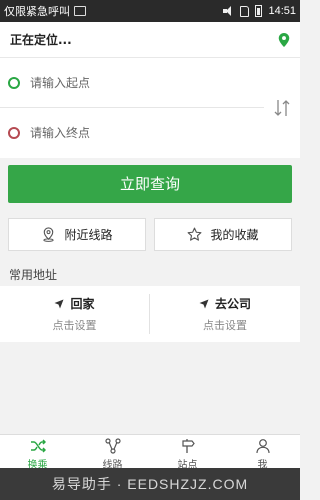 The width and height of the screenshot is (320, 500). What do you see at coordinates (14, 133) in the screenshot?
I see `end-dot-icon` at bounding box center [14, 133].